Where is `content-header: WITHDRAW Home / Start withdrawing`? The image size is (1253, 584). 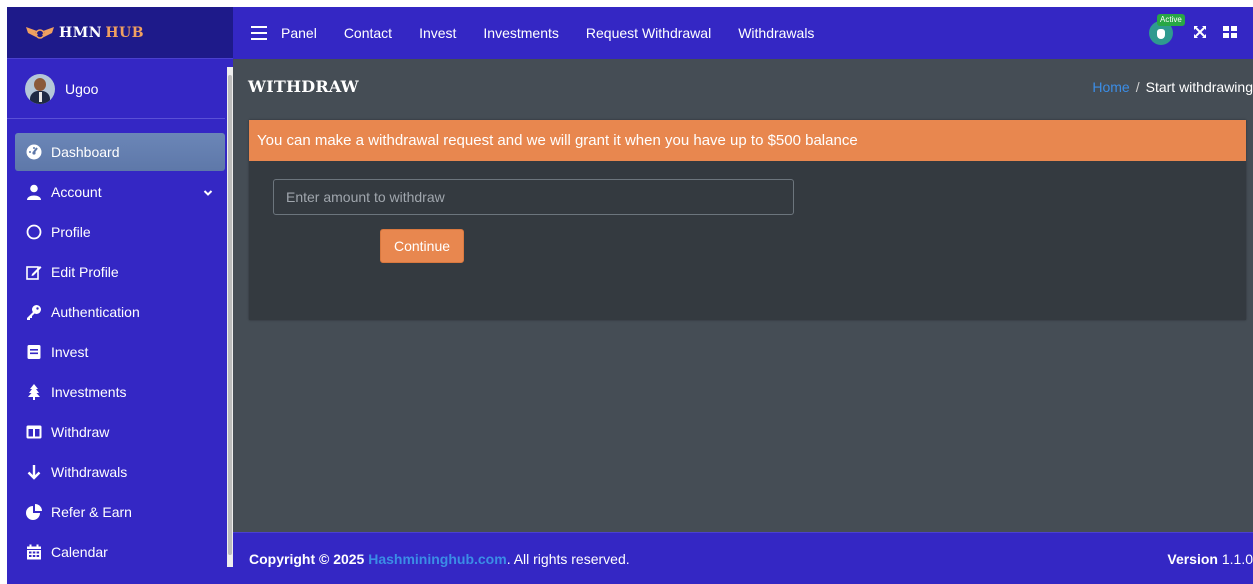
content-header: WITHDRAW Home / Start withdrawing is located at coordinates (743, 88).